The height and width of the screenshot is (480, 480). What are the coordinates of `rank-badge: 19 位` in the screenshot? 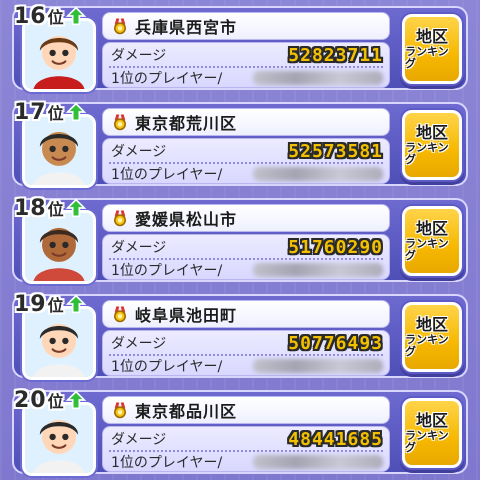 It's located at (50, 302).